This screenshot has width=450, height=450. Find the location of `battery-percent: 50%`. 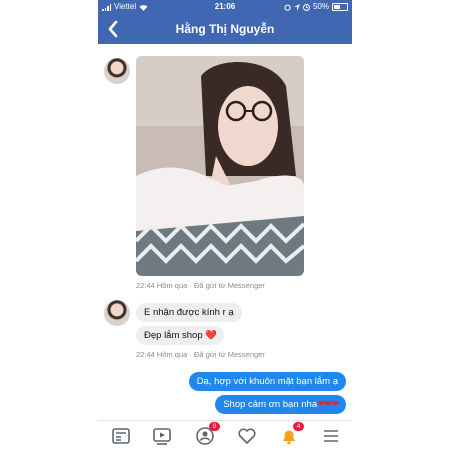

battery-percent: 50% is located at coordinates (320, 6).